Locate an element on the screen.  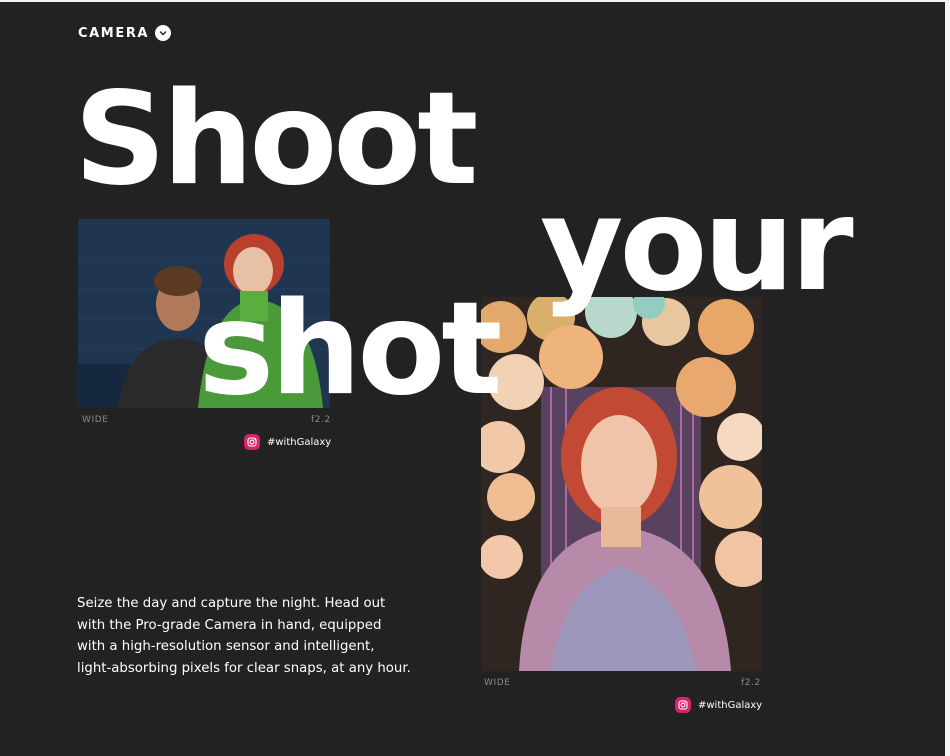
photo-2-lens: WIDE is located at coordinates (497, 683).